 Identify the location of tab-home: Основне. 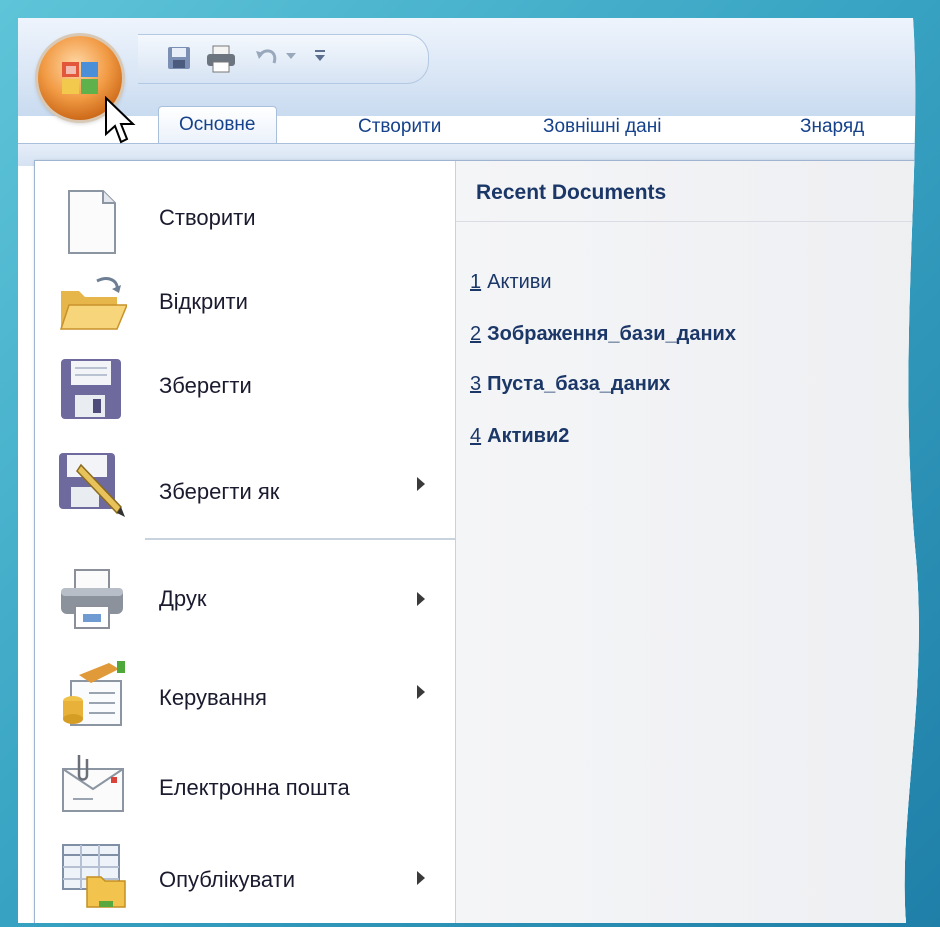
(217, 125).